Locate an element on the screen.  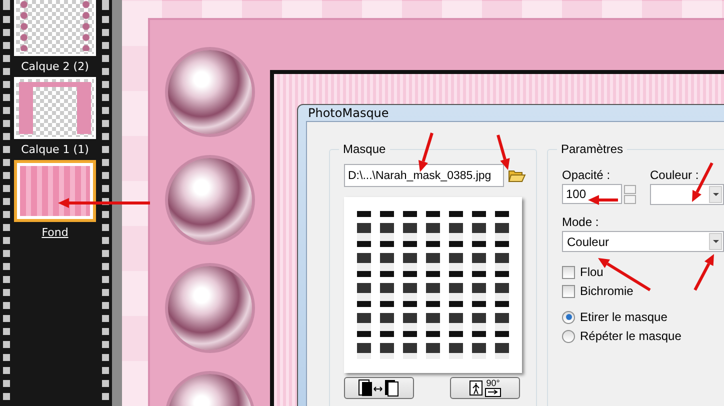
checkbox-label: Flou is located at coordinates (592, 272).